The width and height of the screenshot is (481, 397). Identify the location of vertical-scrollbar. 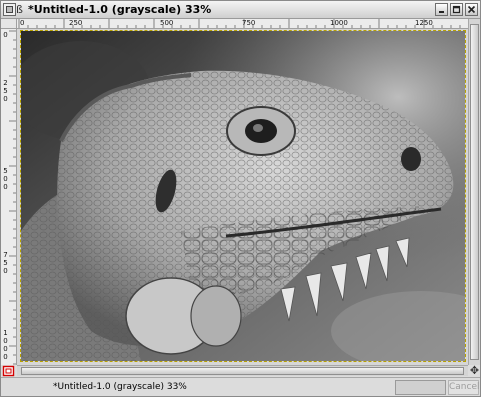
(474, 192).